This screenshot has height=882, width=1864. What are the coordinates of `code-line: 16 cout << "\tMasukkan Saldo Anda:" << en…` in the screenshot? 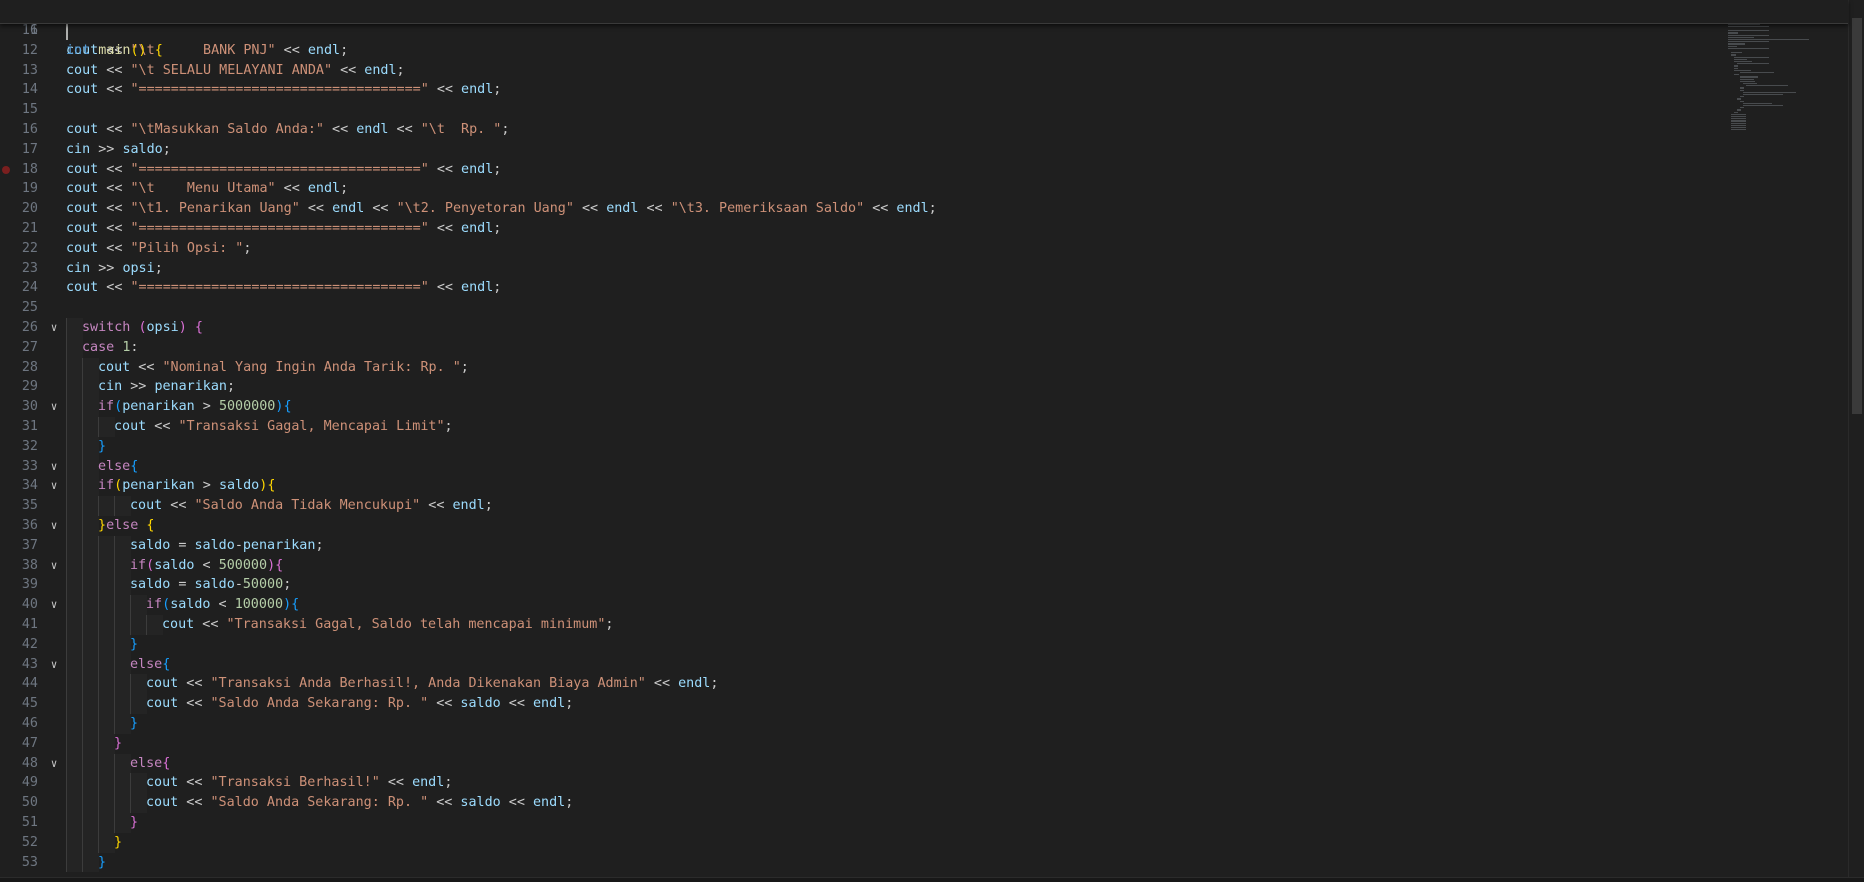 It's located at (862, 130).